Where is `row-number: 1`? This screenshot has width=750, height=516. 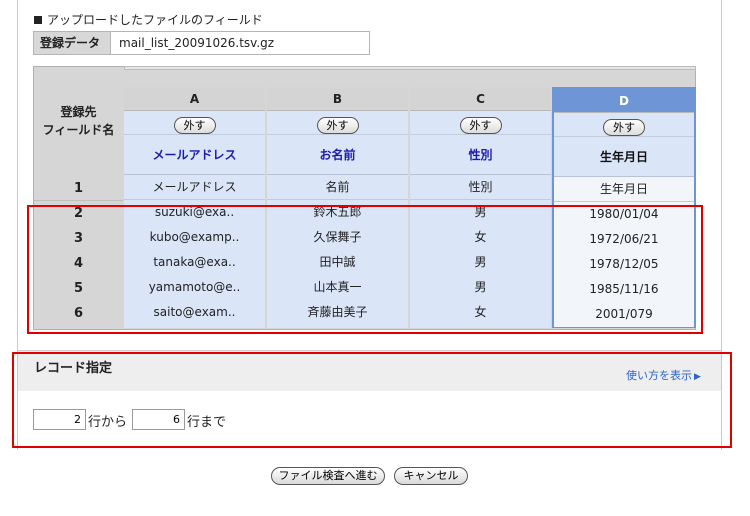 row-number: 1 is located at coordinates (78, 188).